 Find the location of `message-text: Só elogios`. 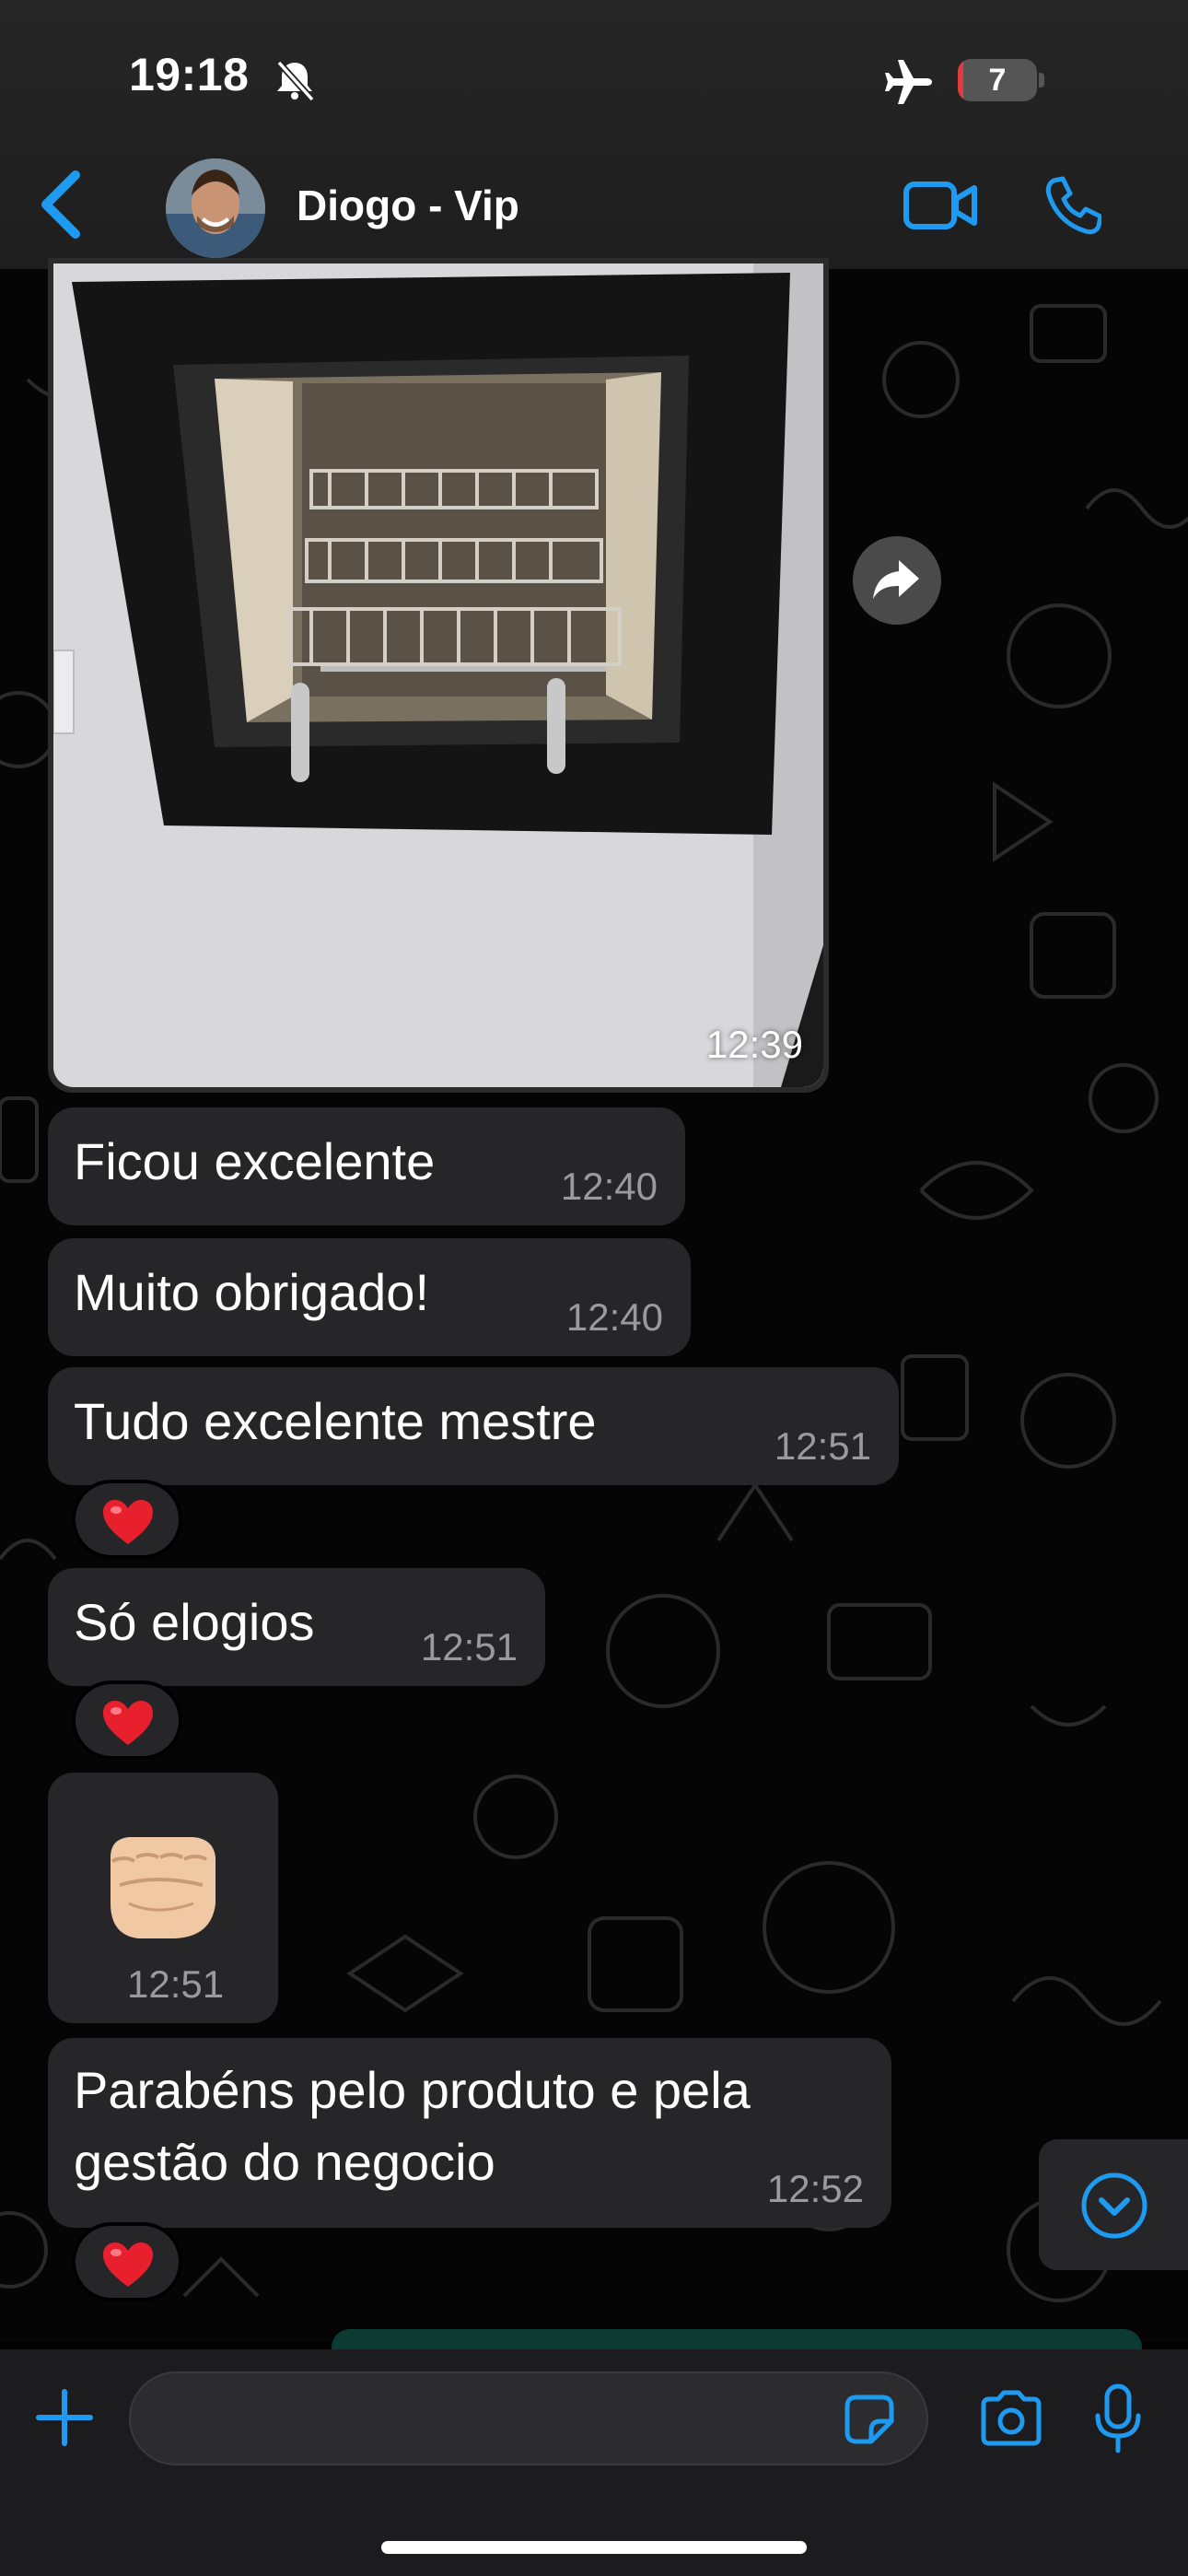

message-text: Só elogios is located at coordinates (194, 1622).